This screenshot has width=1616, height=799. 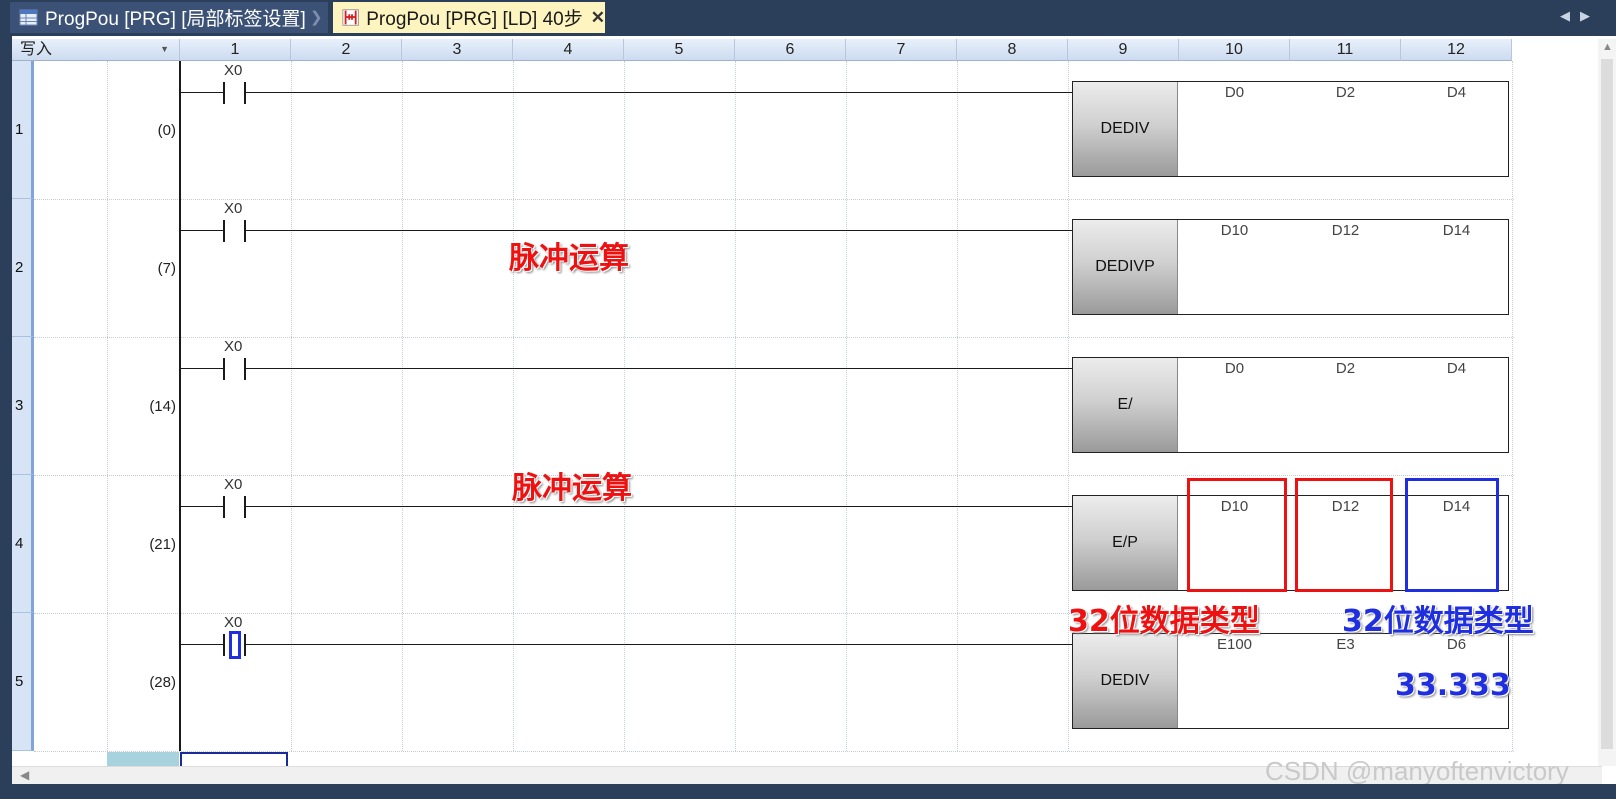 I want to click on edit-mode-dropdown: 写入 ▼, so click(x=96, y=50).